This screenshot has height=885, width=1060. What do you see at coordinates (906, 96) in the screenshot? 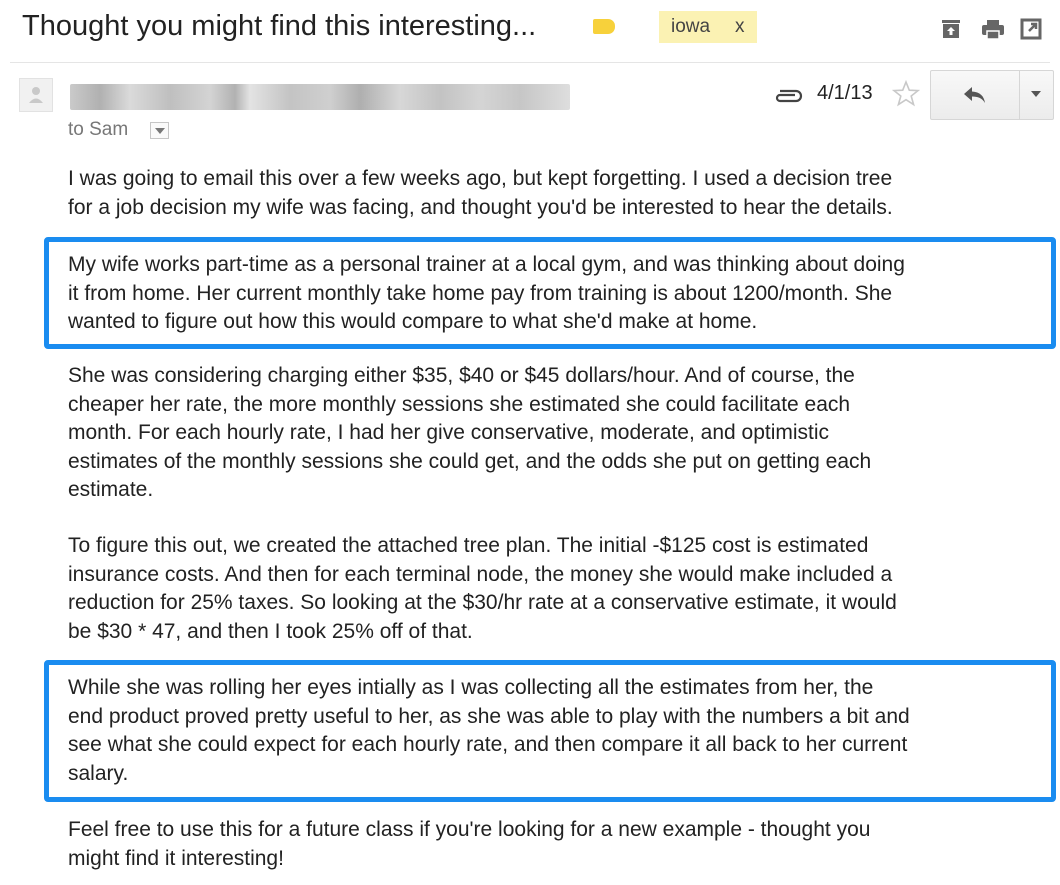
I see `star-icon` at bounding box center [906, 96].